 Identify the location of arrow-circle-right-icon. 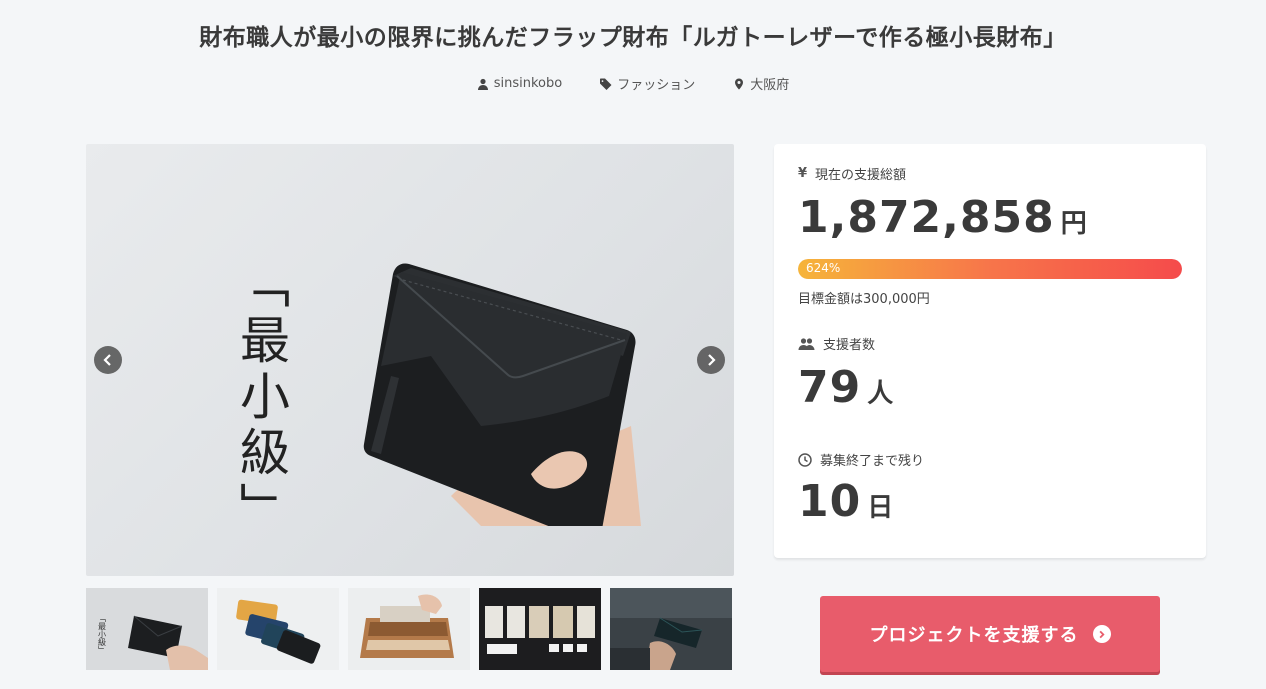
(1101, 634).